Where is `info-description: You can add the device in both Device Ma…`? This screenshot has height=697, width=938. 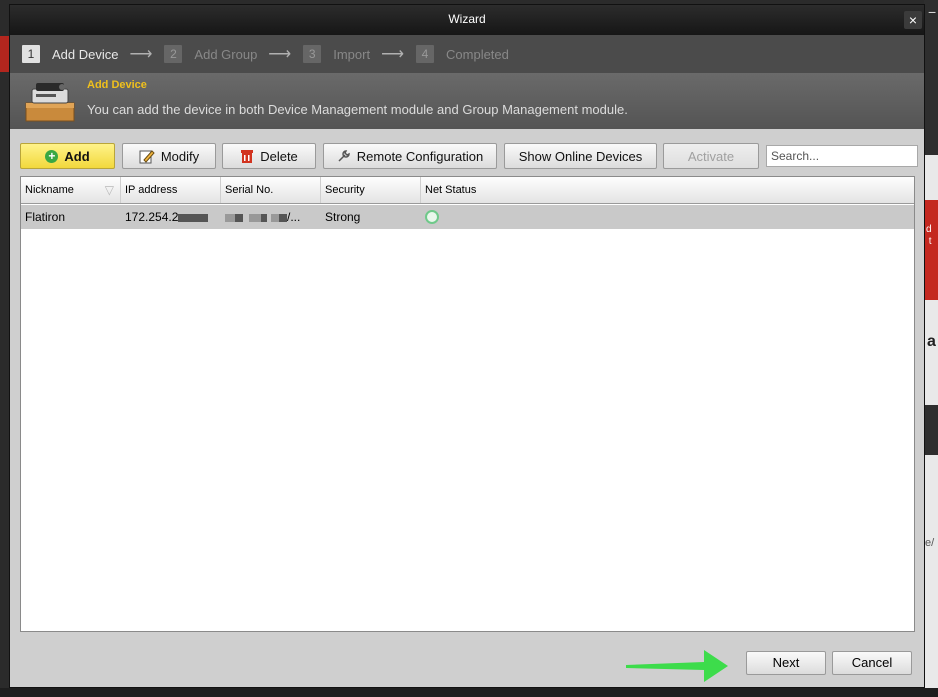
info-description: You can add the device in both Device Ma… is located at coordinates (357, 109).